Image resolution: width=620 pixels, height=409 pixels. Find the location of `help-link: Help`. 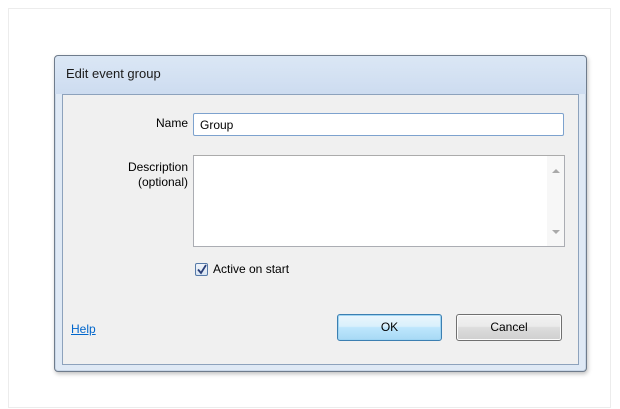

help-link: Help is located at coordinates (83, 329).